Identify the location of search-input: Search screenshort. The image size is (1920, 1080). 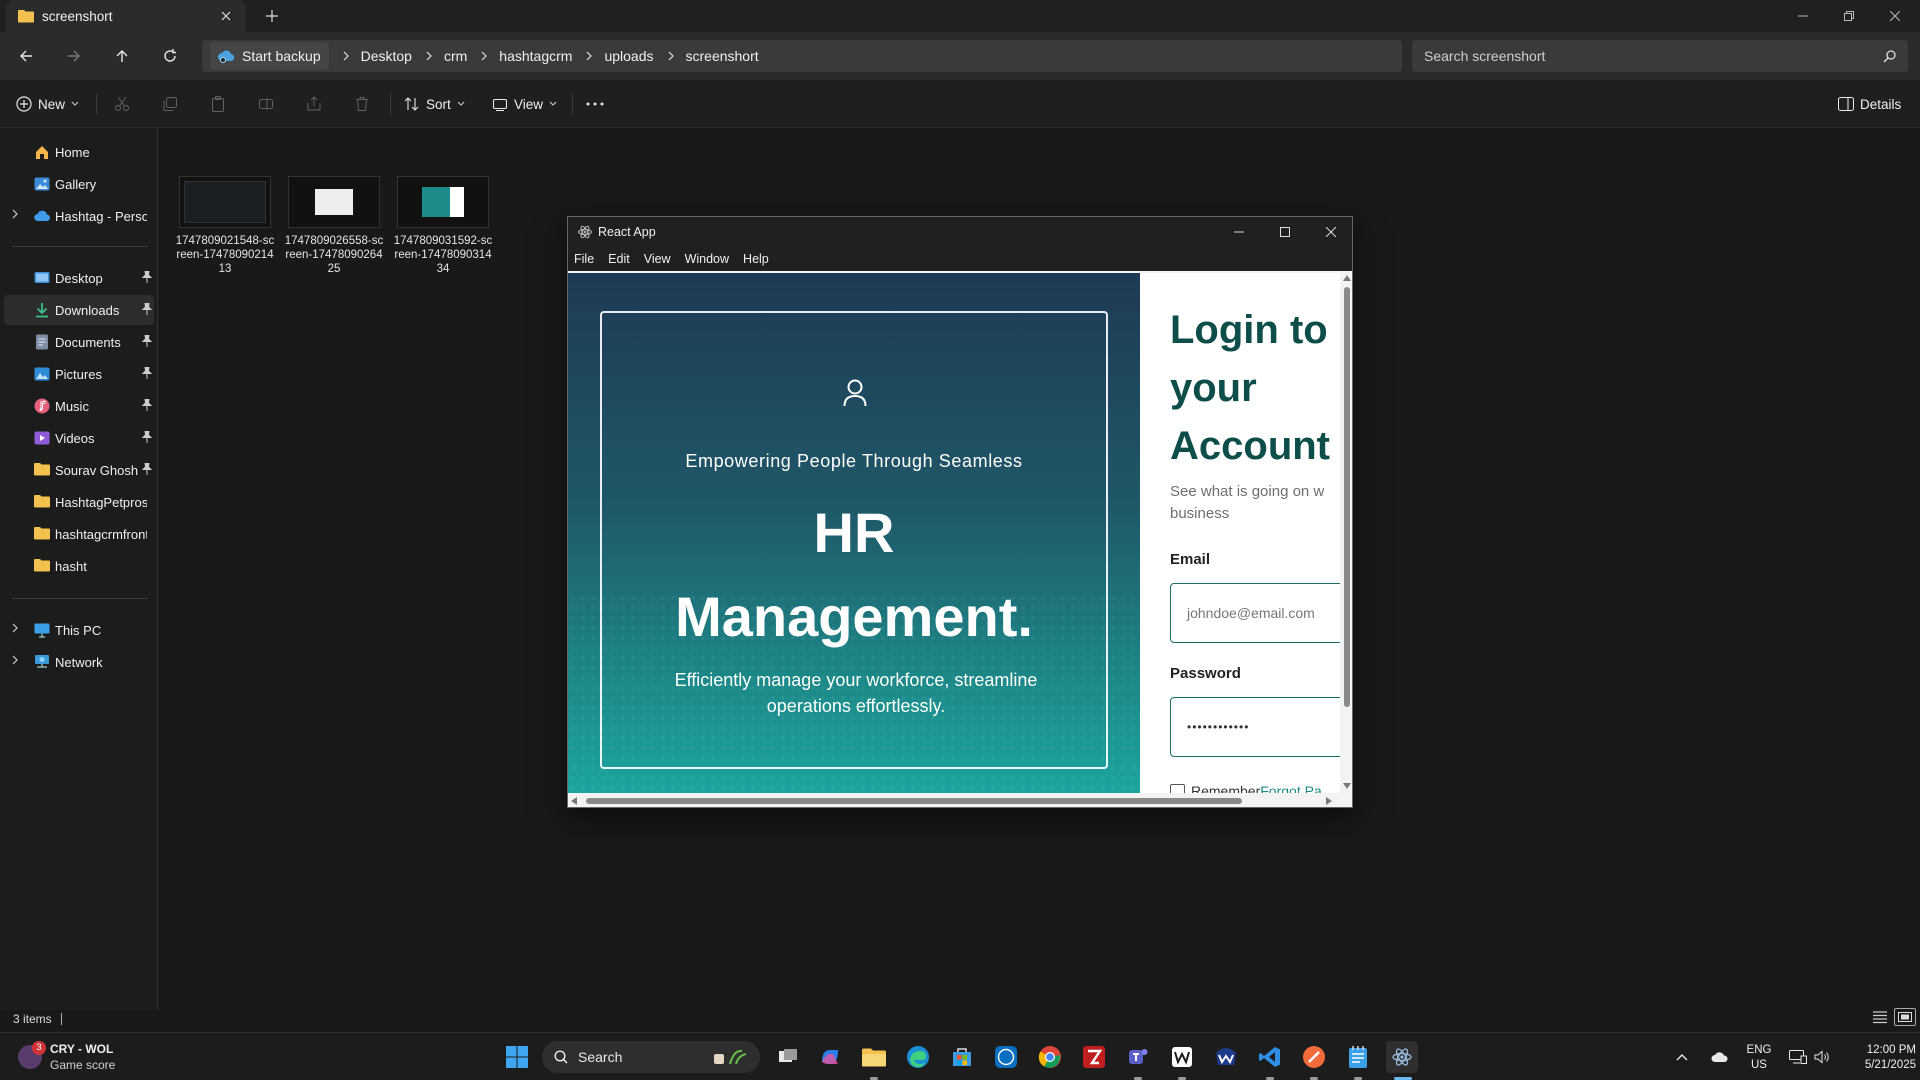
(1660, 56).